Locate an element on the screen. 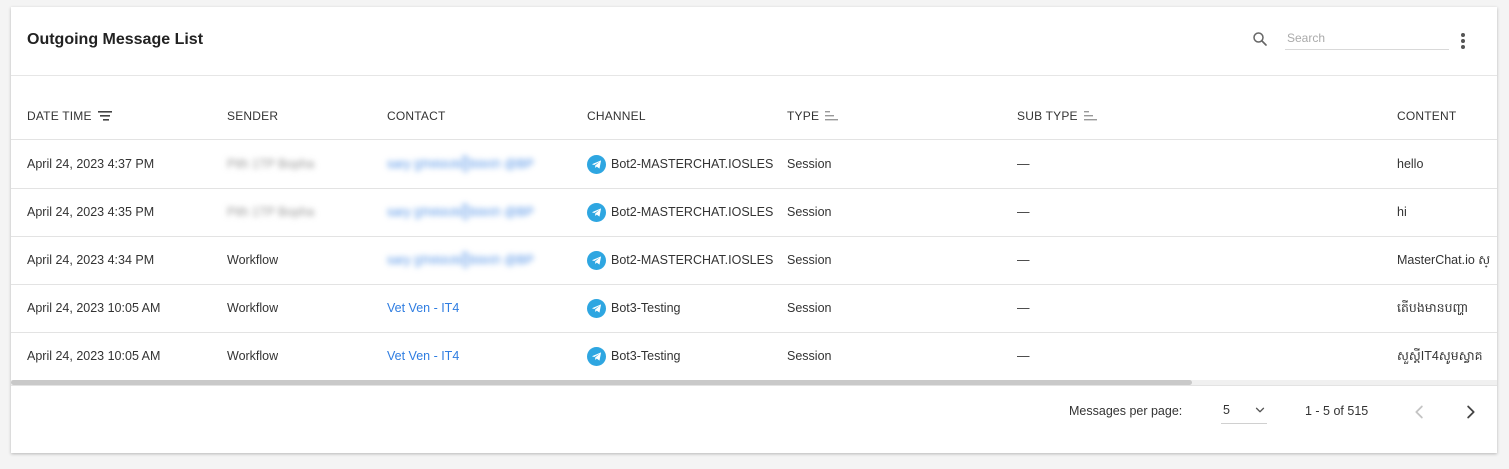  cell-content: សួស្តីIT4សូមស្វាគ is located at coordinates (1440, 356).